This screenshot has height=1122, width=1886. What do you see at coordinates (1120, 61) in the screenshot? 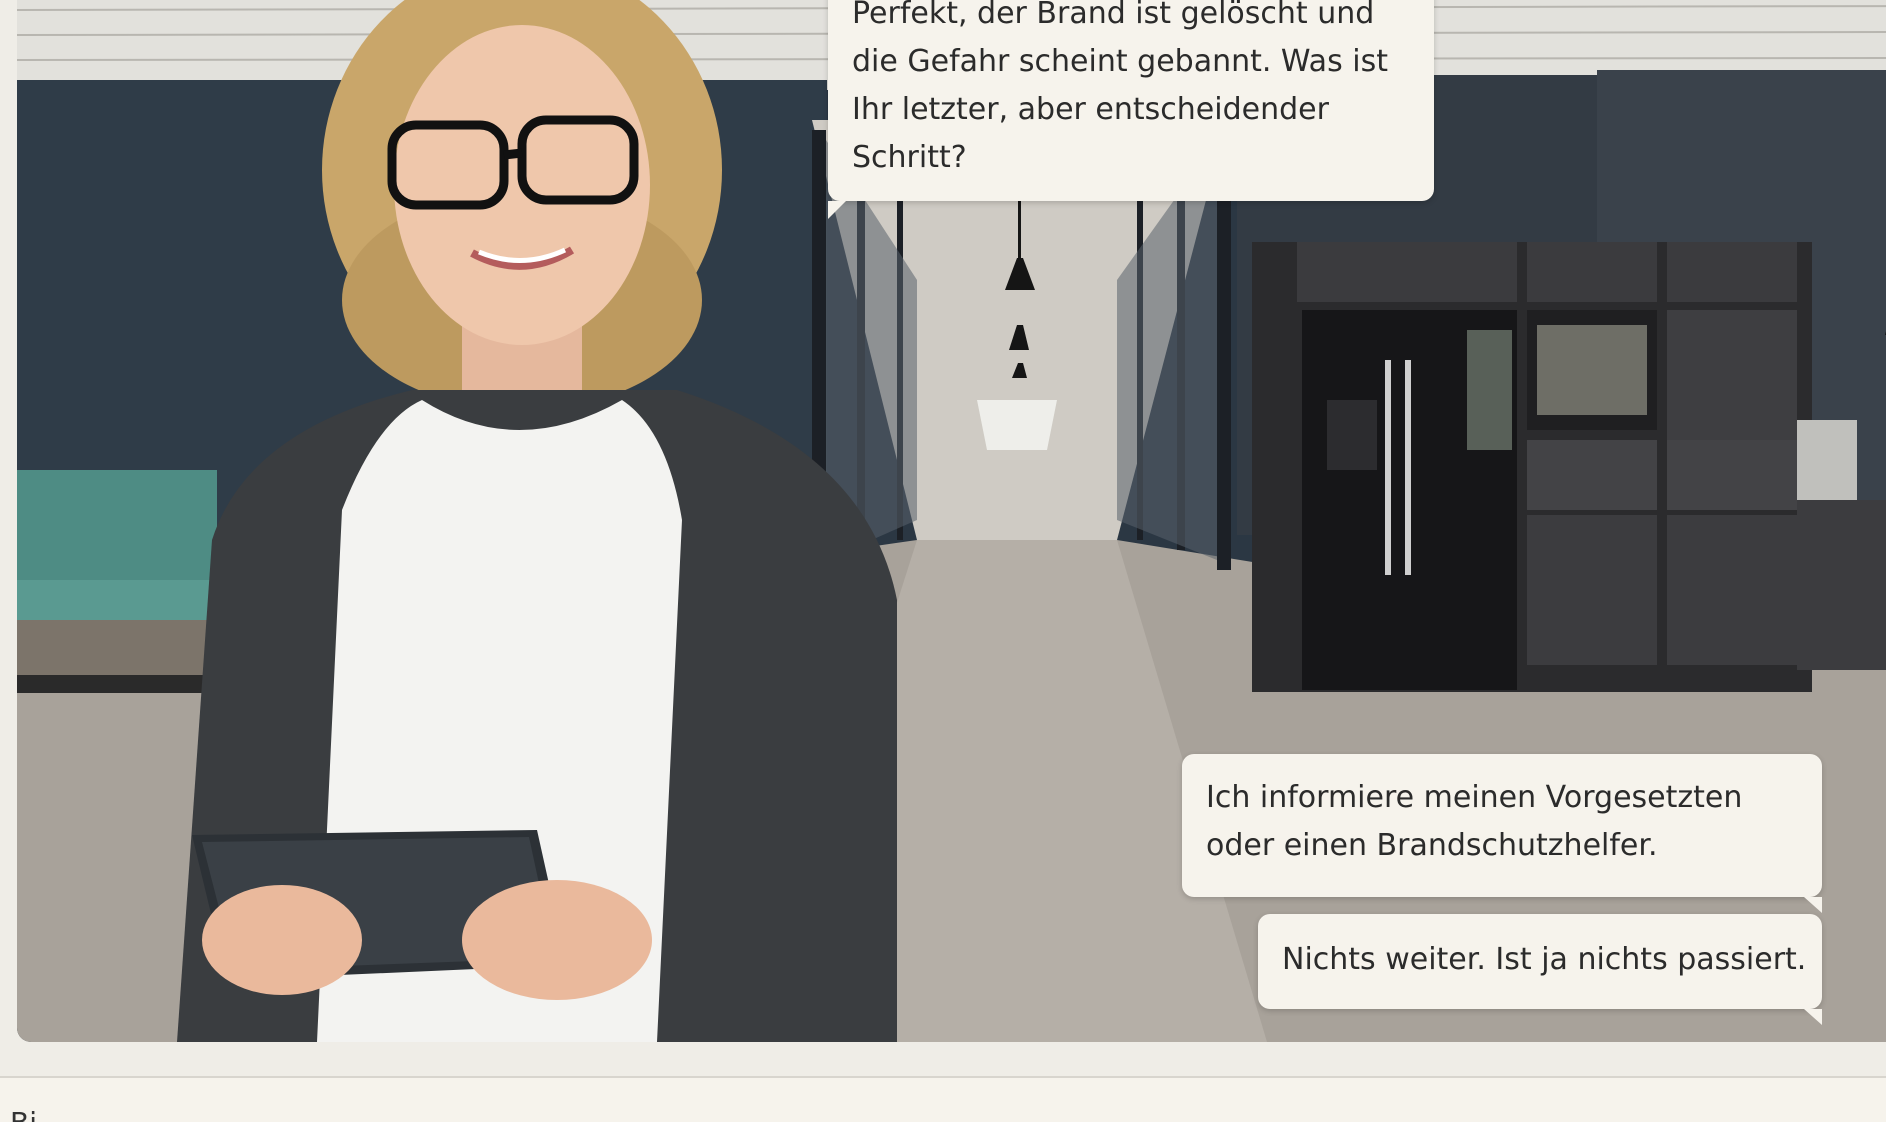
I see `npc-message-line: die Gefahr scheint gebannt. Was ist` at bounding box center [1120, 61].